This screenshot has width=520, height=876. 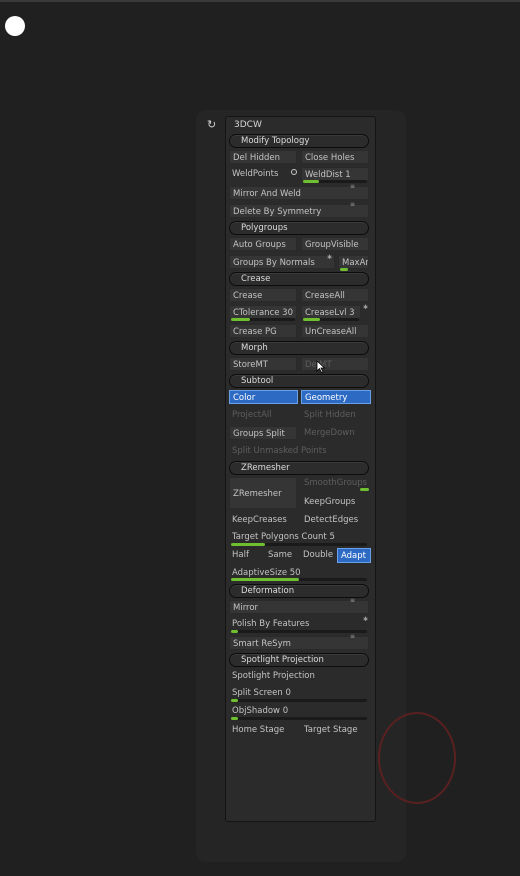 What do you see at coordinates (264, 520) in the screenshot?
I see `keep-creases-button: KeepCreases` at bounding box center [264, 520].